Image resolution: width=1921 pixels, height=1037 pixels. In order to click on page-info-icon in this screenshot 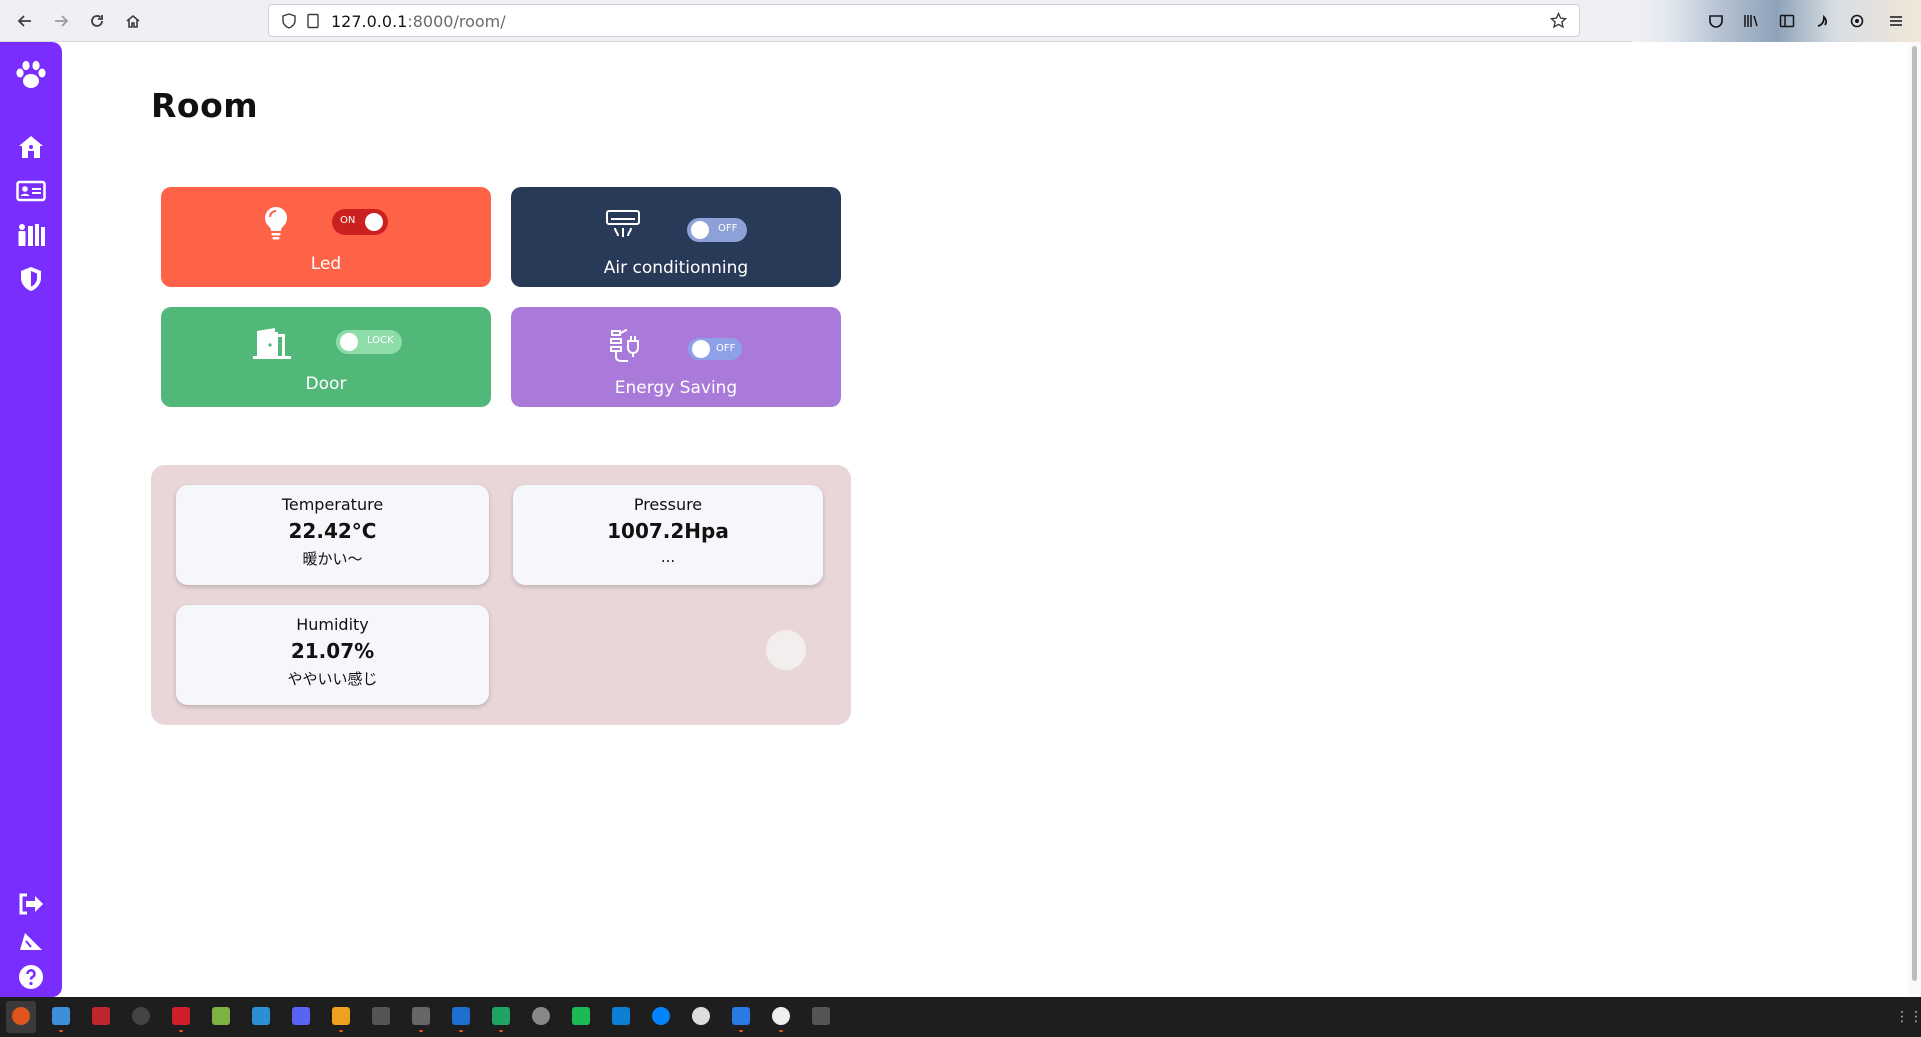, I will do `click(313, 23)`.